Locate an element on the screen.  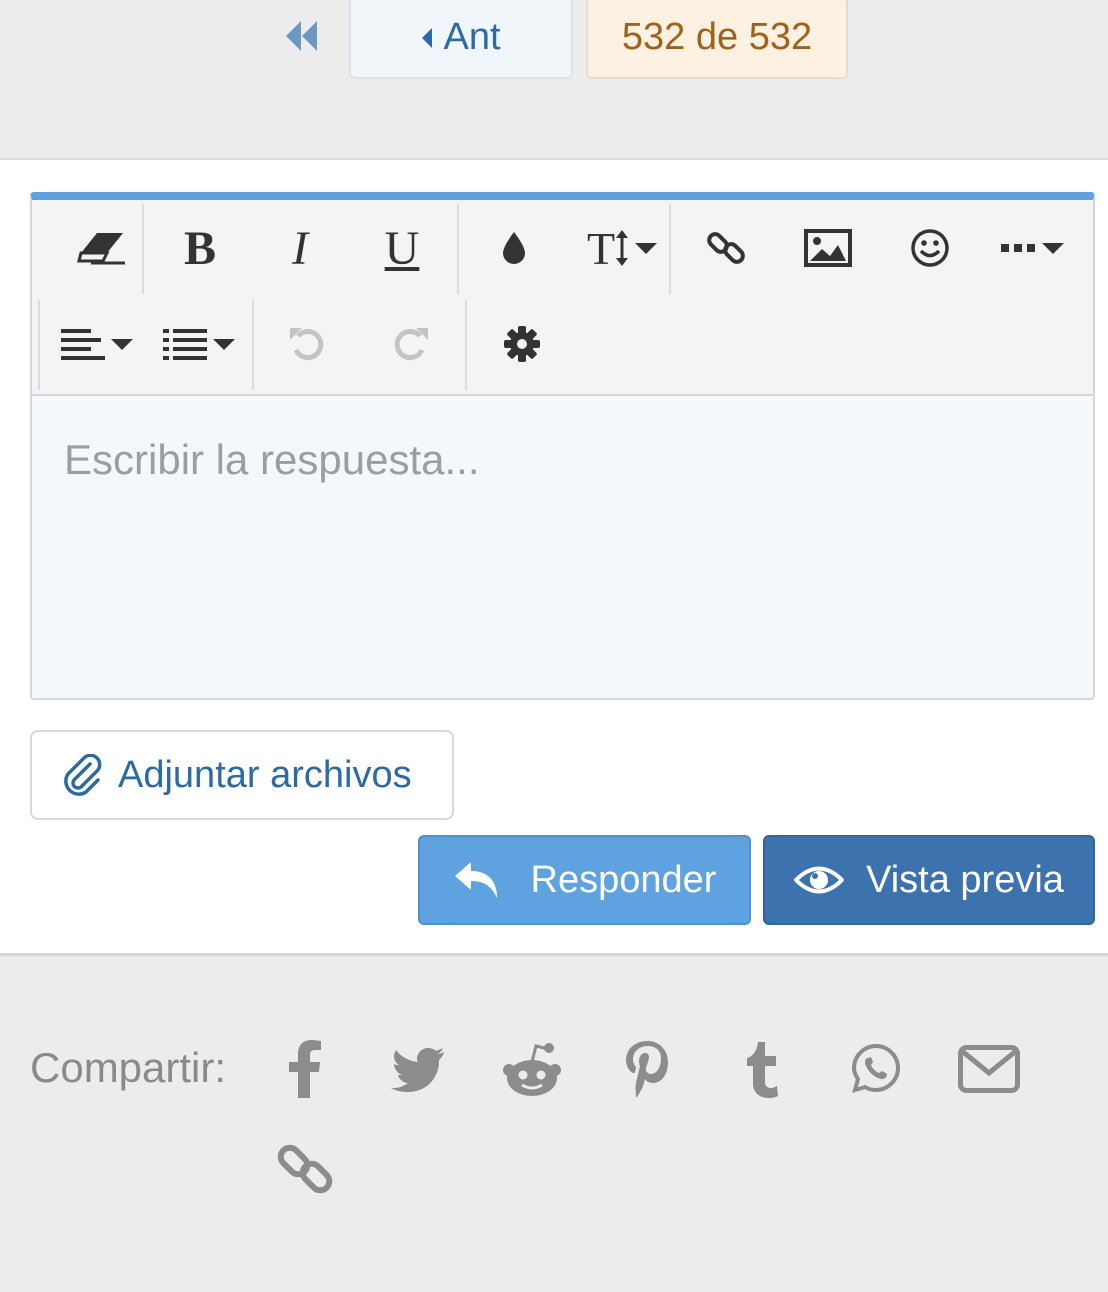
caret-left-icon is located at coordinates (427, 37).